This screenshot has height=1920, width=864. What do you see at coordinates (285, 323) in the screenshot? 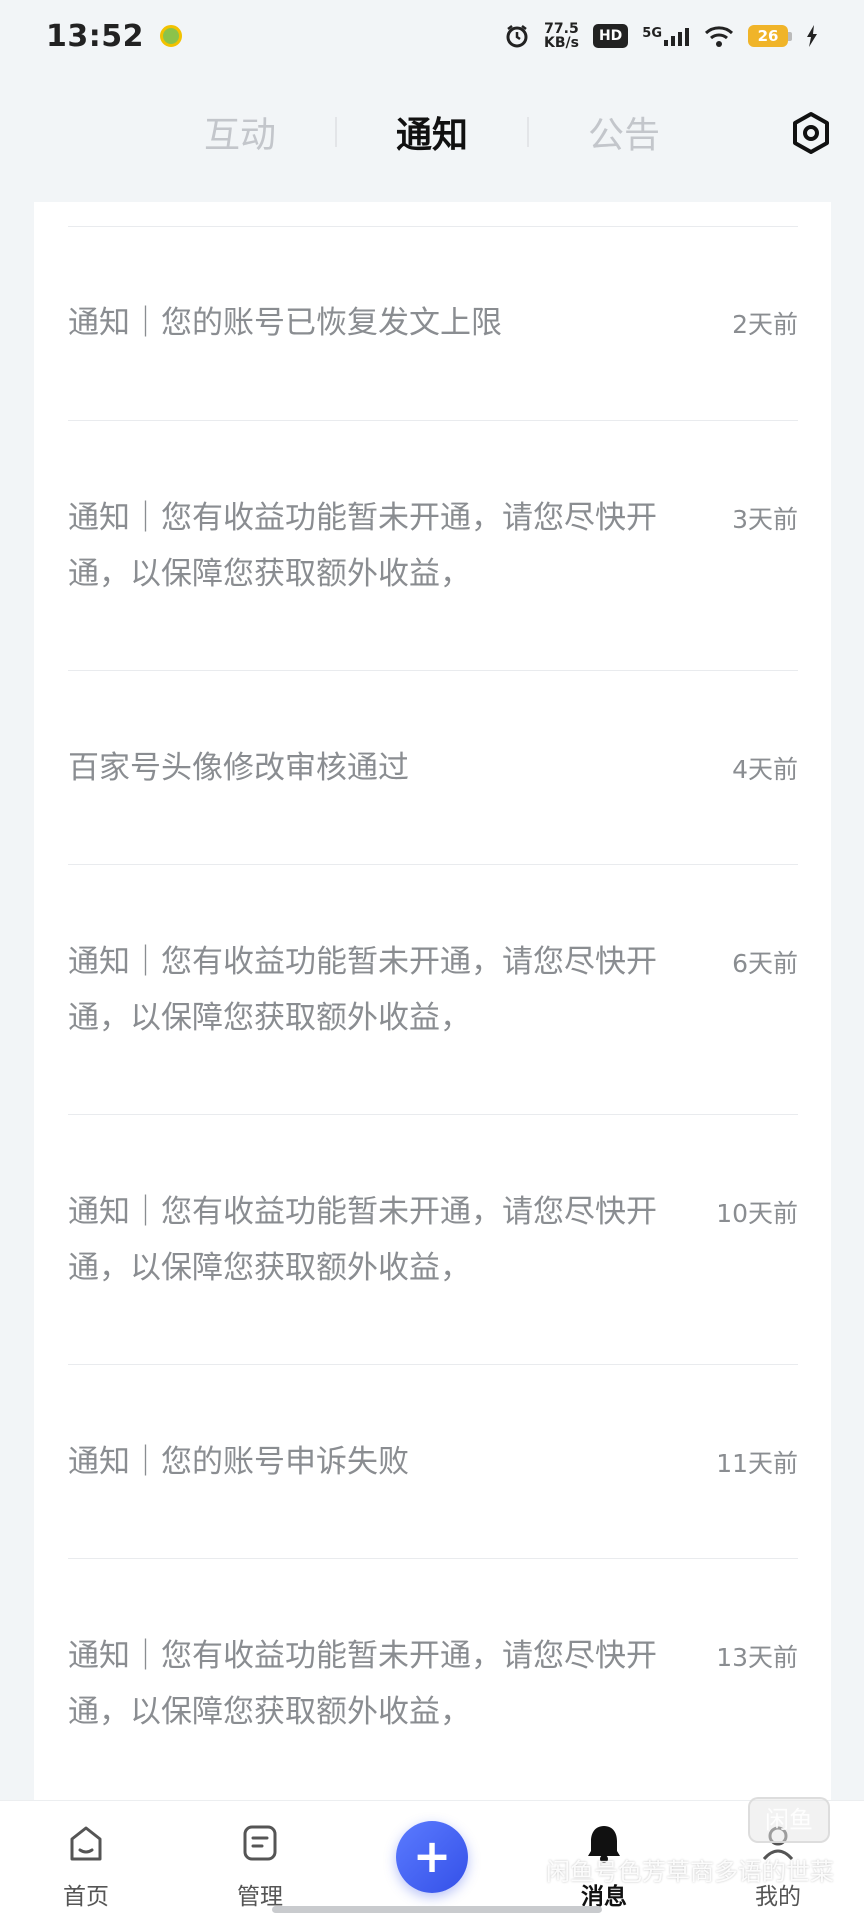
I see `notification-text: 通知｜您的账号已恢复发文上限` at bounding box center [285, 323].